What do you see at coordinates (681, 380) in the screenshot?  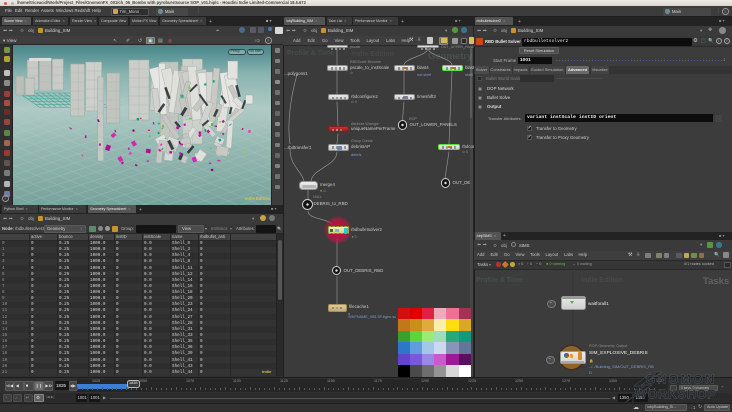 I see `svg-text: GNOMON` at bounding box center [681, 380].